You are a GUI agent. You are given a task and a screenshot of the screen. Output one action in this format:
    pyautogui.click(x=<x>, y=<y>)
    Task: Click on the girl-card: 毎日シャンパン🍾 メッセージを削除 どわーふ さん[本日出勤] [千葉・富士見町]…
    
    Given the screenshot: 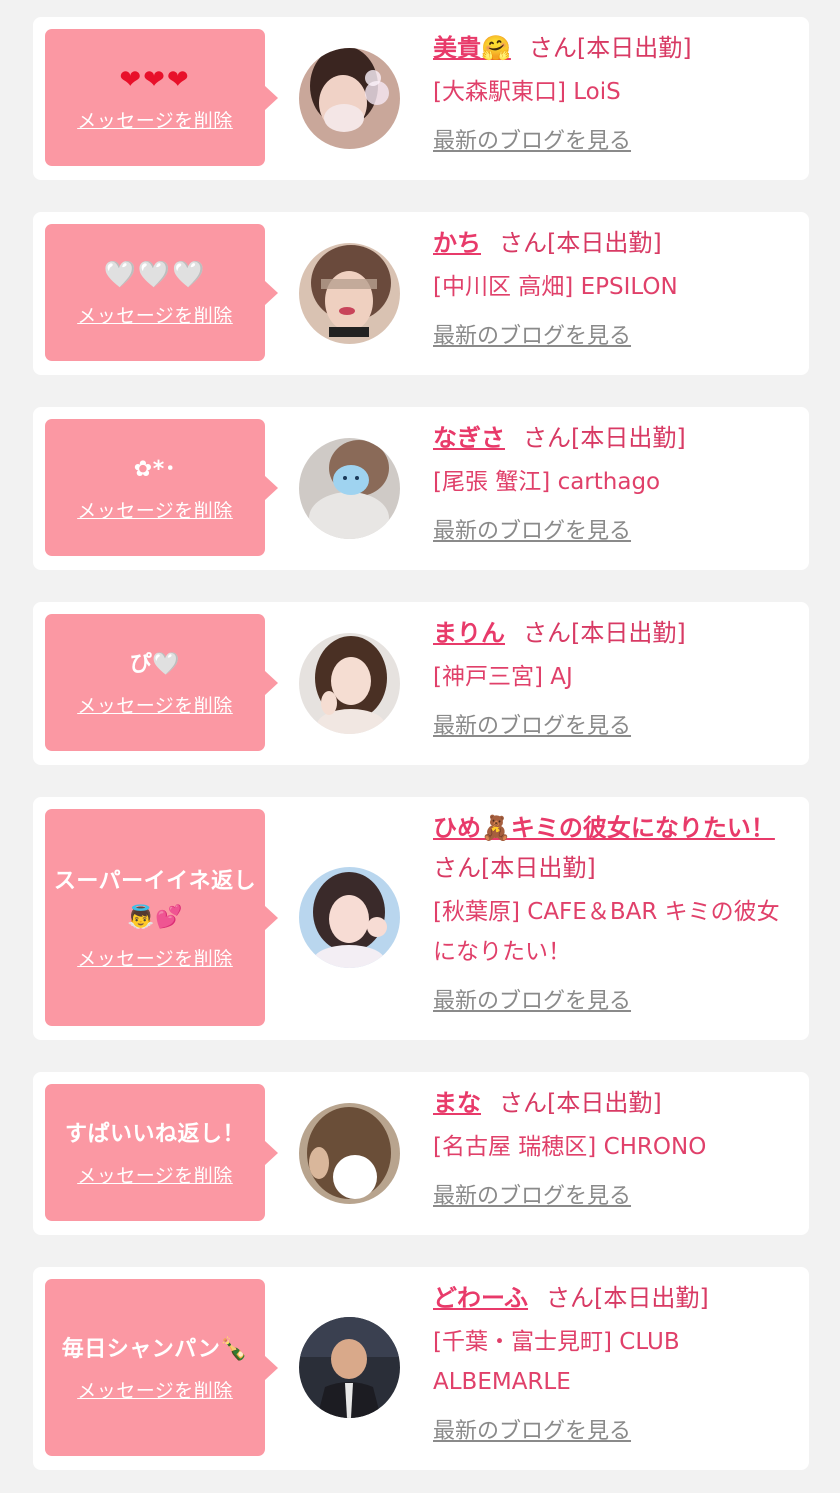 What is the action you would take?
    pyautogui.click(x=421, y=1368)
    